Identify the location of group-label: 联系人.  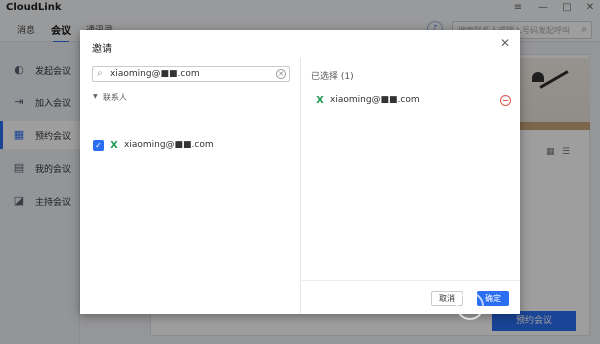
(115, 97).